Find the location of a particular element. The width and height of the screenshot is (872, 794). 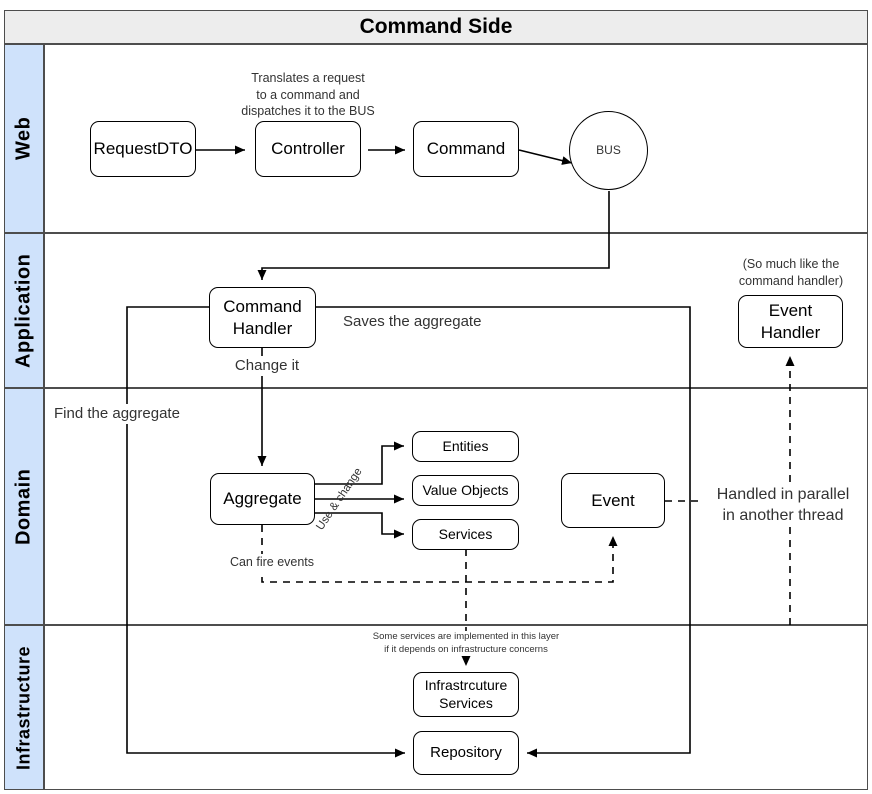

node-controller-label: Controller is located at coordinates (308, 149).